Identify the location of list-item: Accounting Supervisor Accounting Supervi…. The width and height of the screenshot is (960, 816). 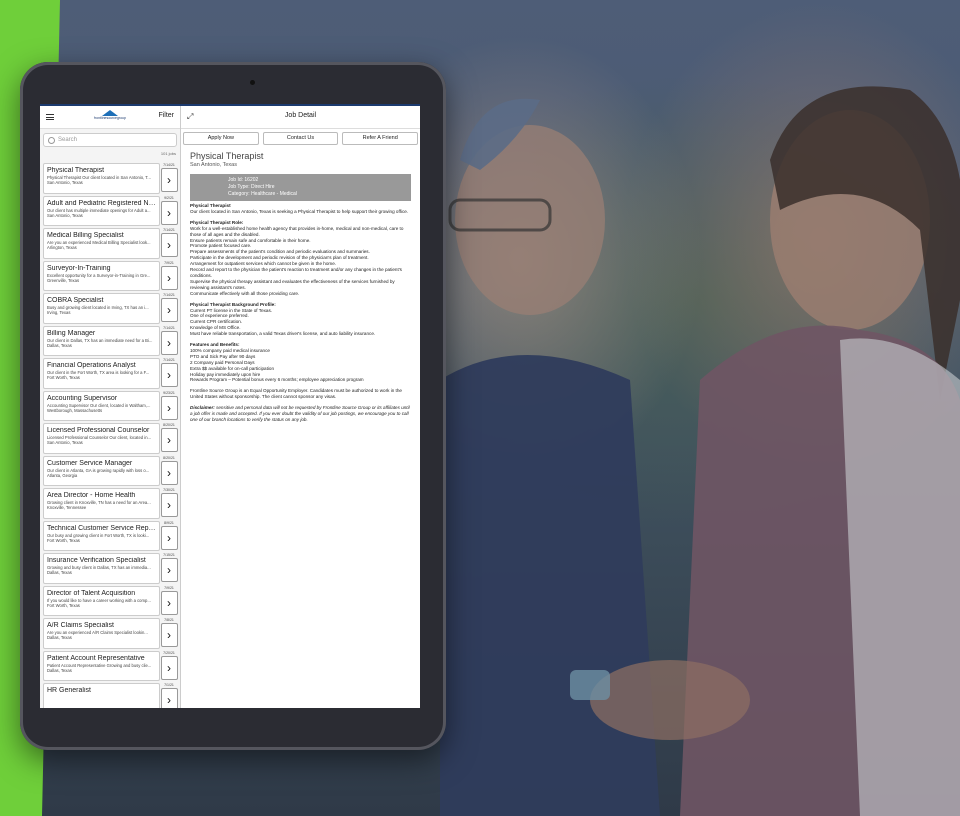
(110, 405).